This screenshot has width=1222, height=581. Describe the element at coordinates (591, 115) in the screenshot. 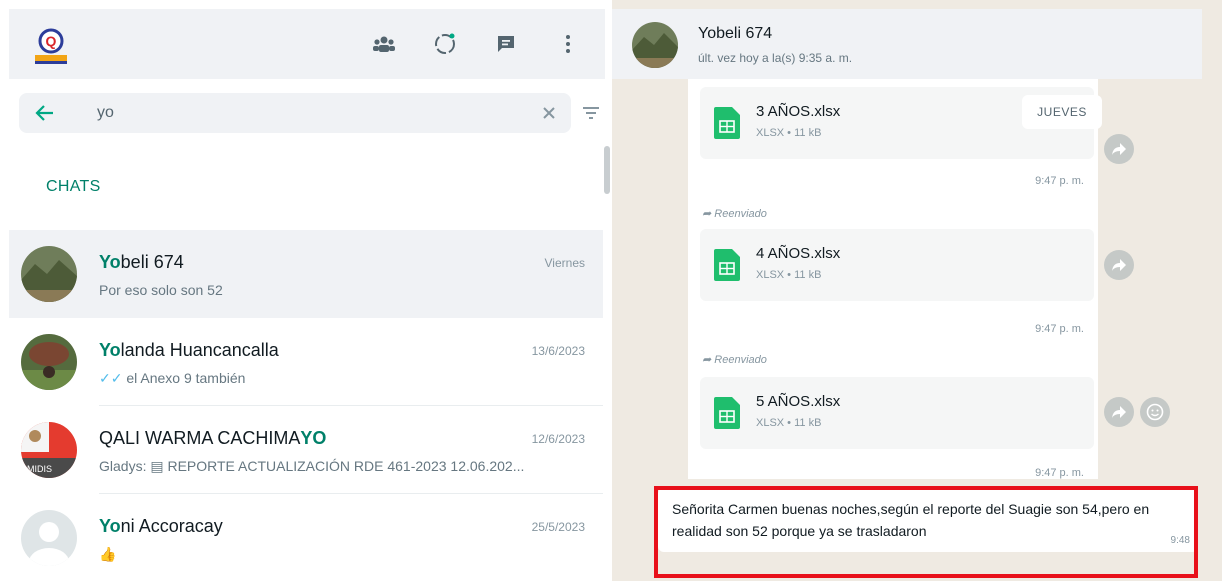

I see `filter-icon` at that location.